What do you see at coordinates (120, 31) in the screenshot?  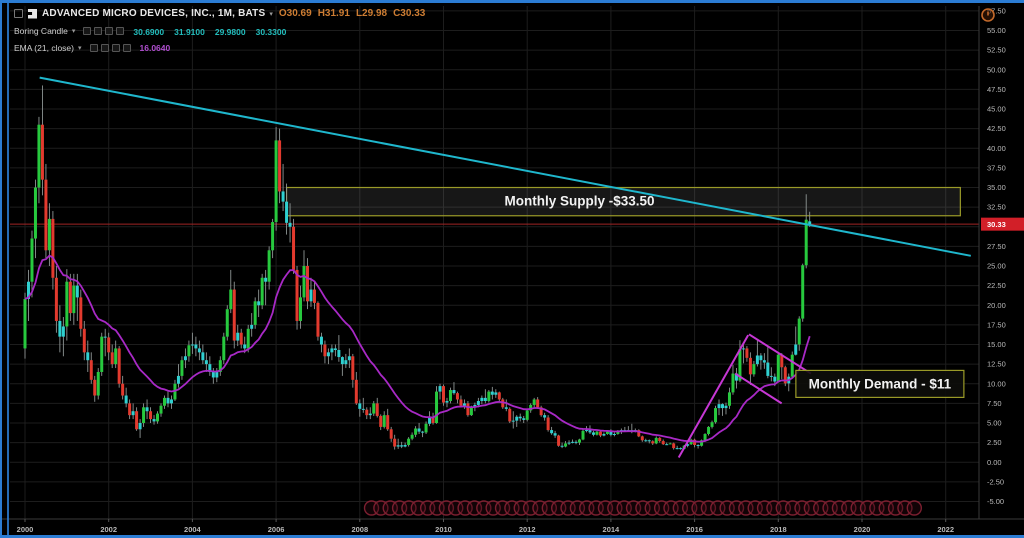 I see `indicator-more-icon` at bounding box center [120, 31].